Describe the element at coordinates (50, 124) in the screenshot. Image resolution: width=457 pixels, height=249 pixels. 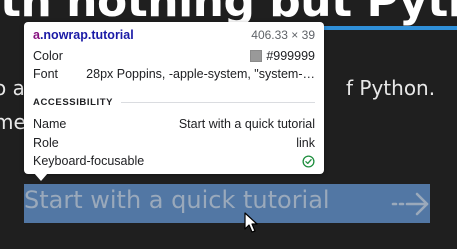
I see `name-label: Name` at that location.